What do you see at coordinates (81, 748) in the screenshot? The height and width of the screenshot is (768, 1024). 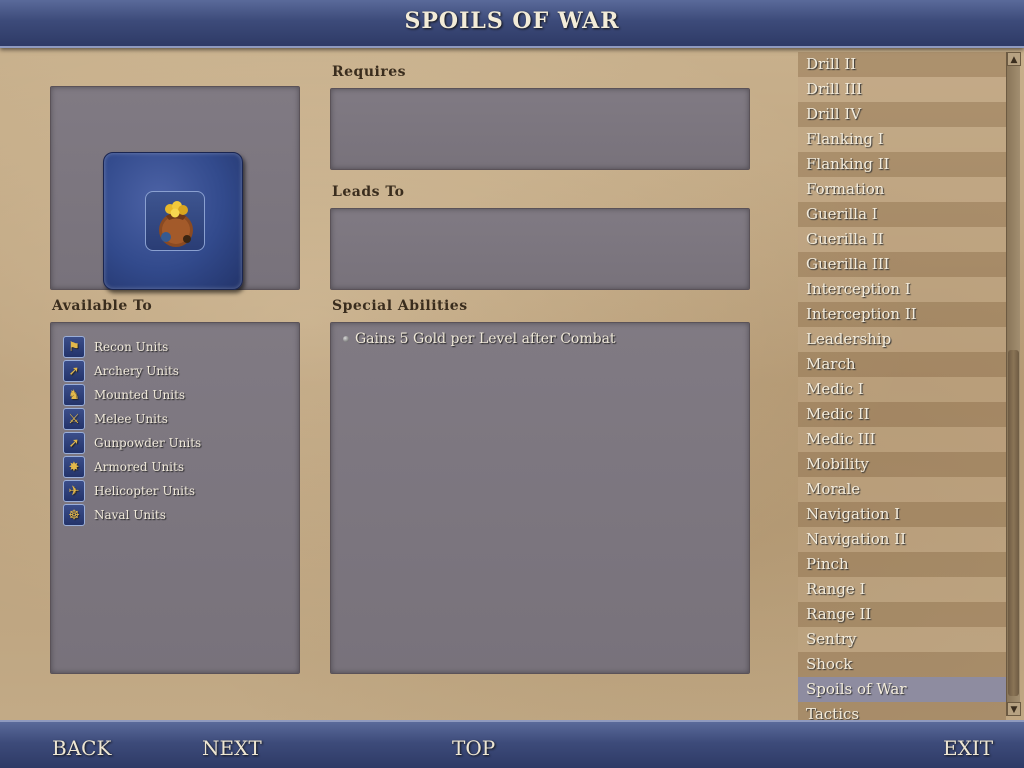 I see `back-button: BACK` at bounding box center [81, 748].